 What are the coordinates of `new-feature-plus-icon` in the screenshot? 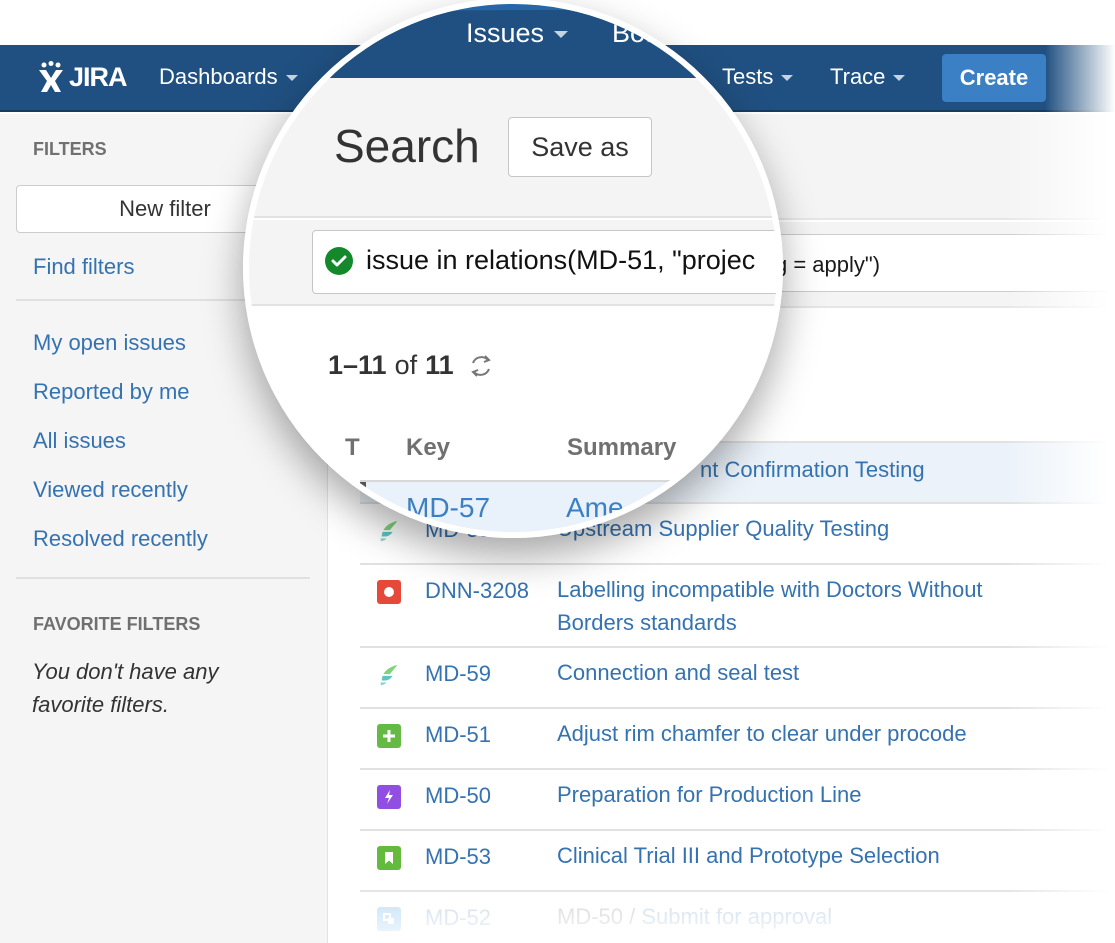 It's located at (389, 736).